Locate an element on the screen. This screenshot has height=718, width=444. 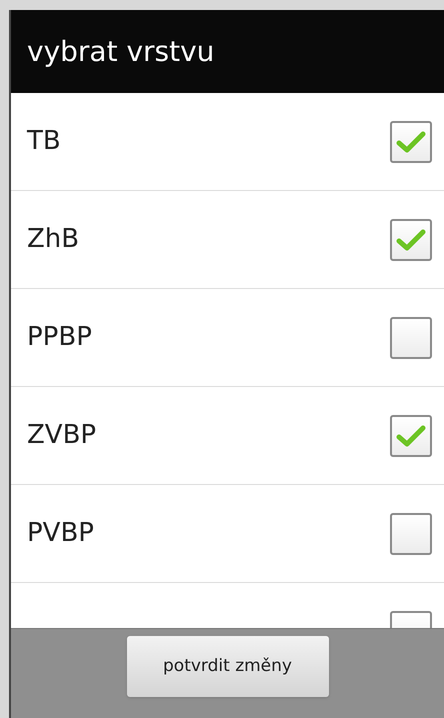
confirm-button: potvrdit změny is located at coordinates (227, 666).